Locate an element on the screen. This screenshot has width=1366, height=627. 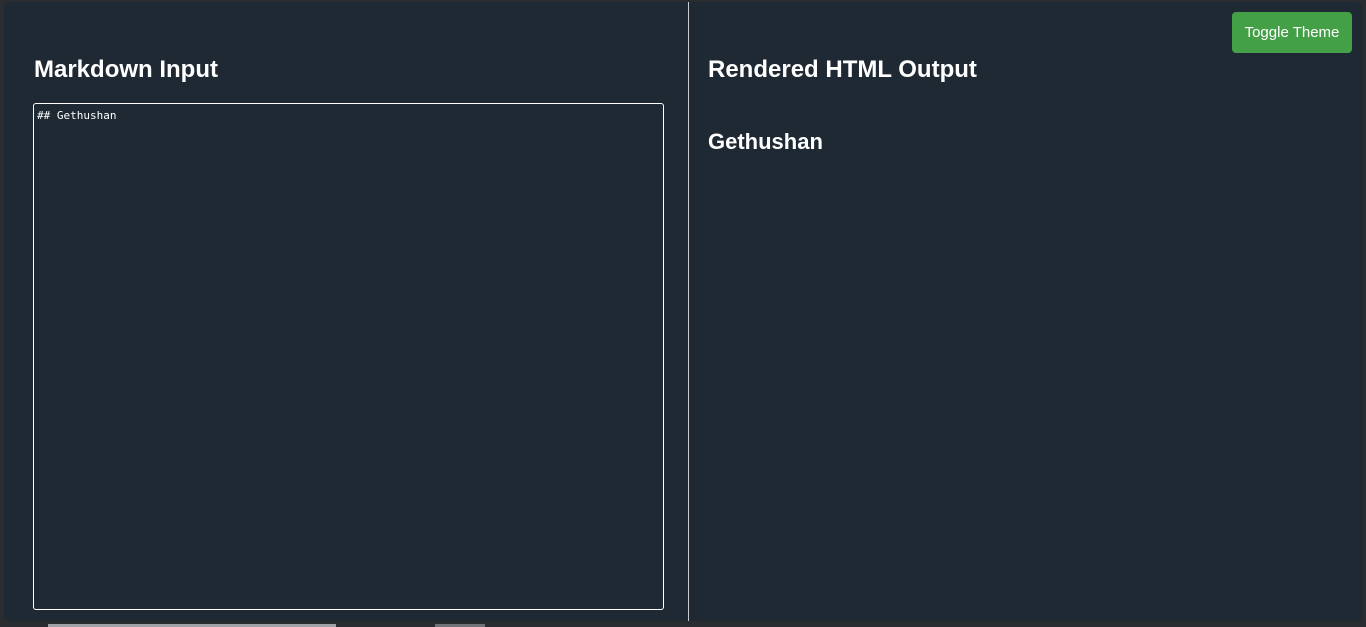
rendered-heading: Gethushan is located at coordinates (765, 141).